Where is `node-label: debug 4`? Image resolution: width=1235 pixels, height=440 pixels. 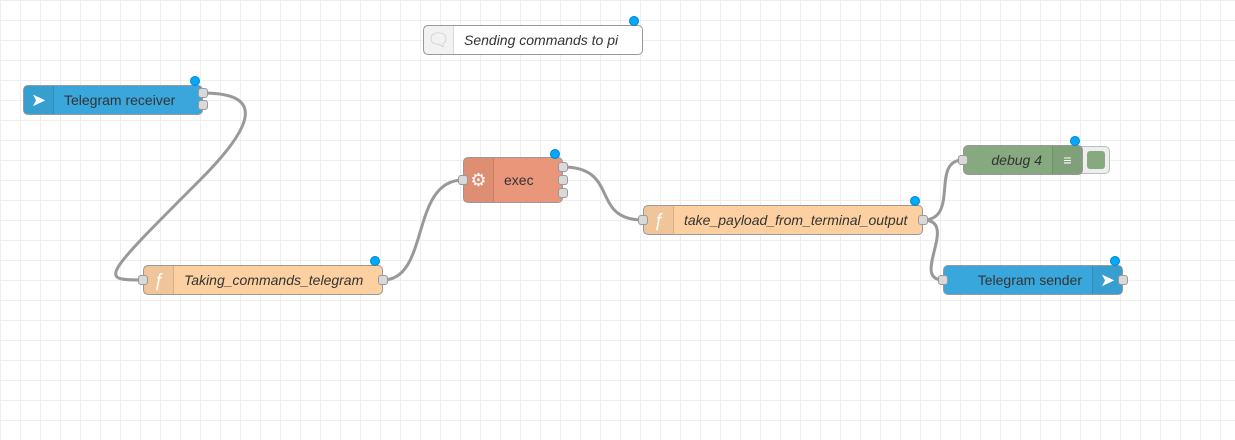
node-label: debug 4 is located at coordinates (1016, 160).